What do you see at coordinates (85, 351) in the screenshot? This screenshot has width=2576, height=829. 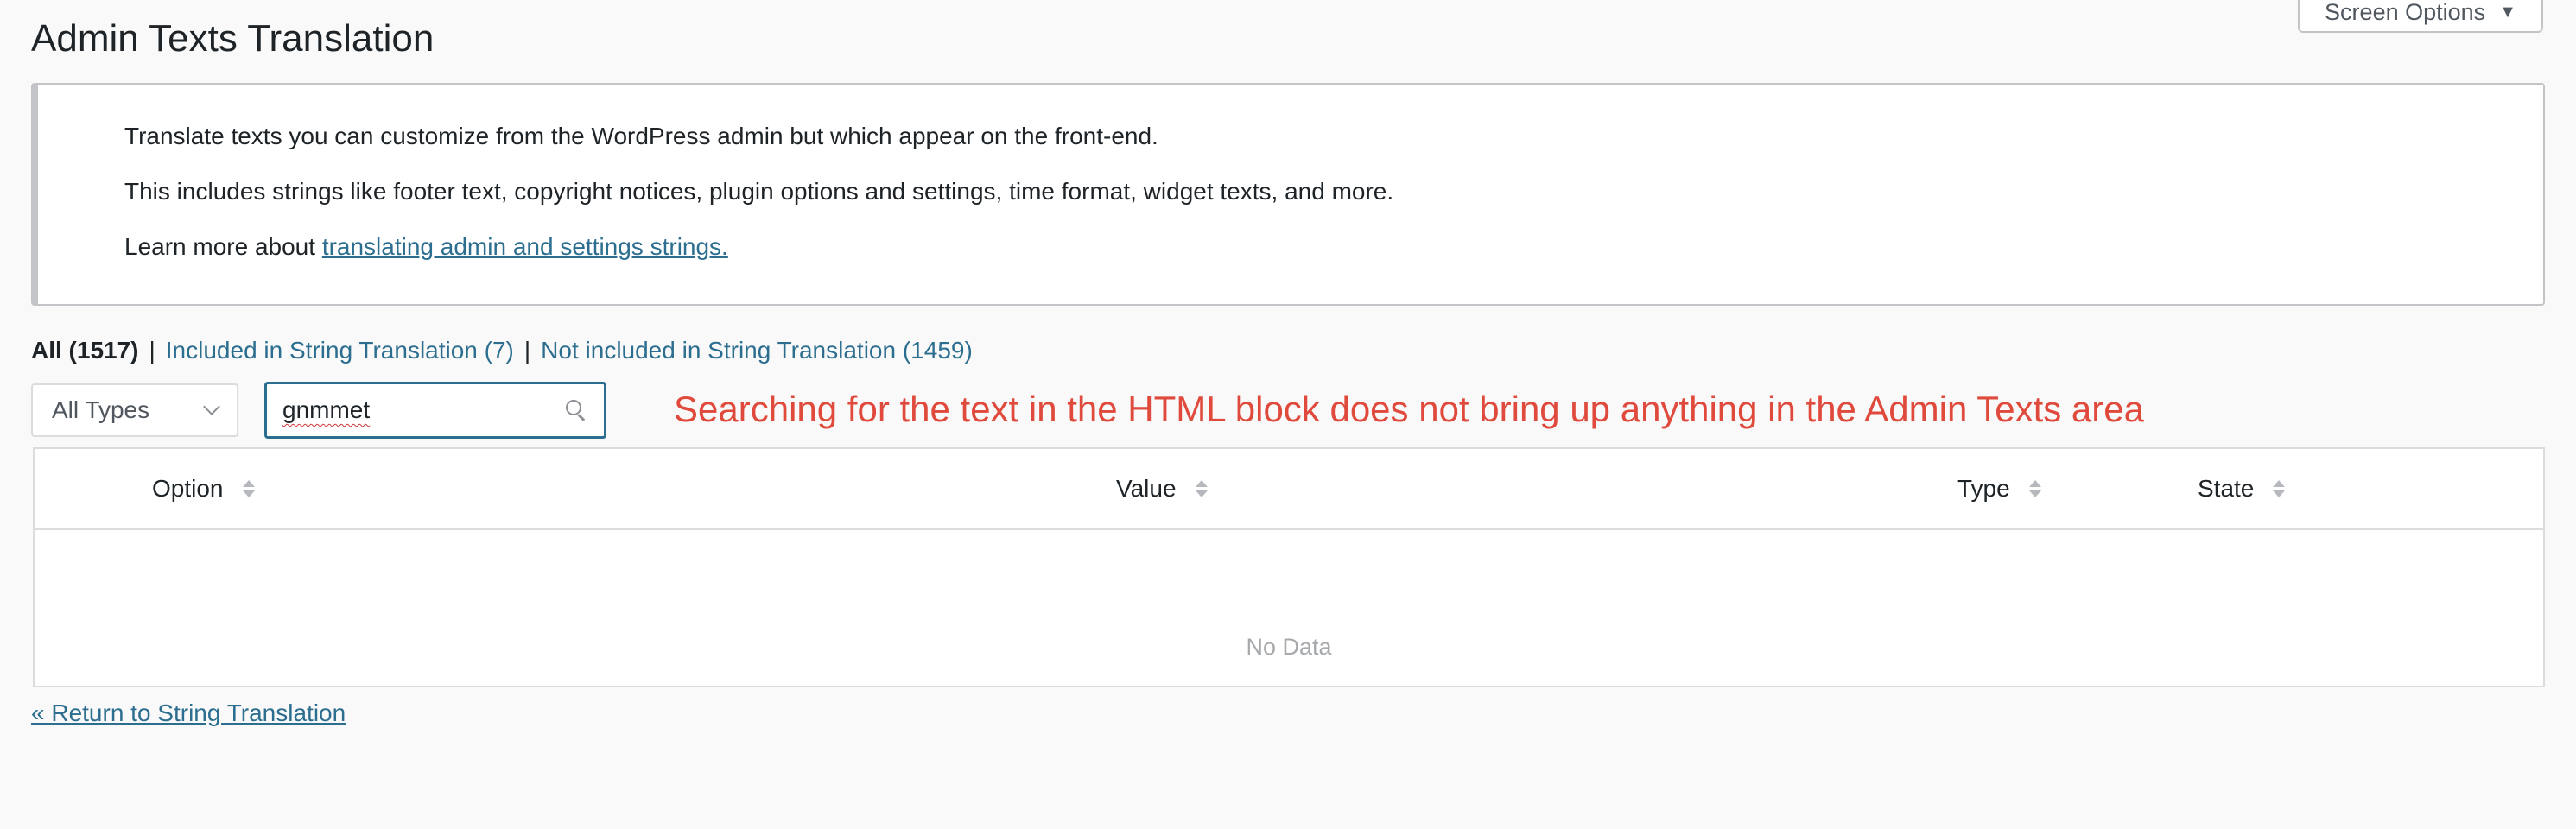 I see `filter-all: All (1517)` at bounding box center [85, 351].